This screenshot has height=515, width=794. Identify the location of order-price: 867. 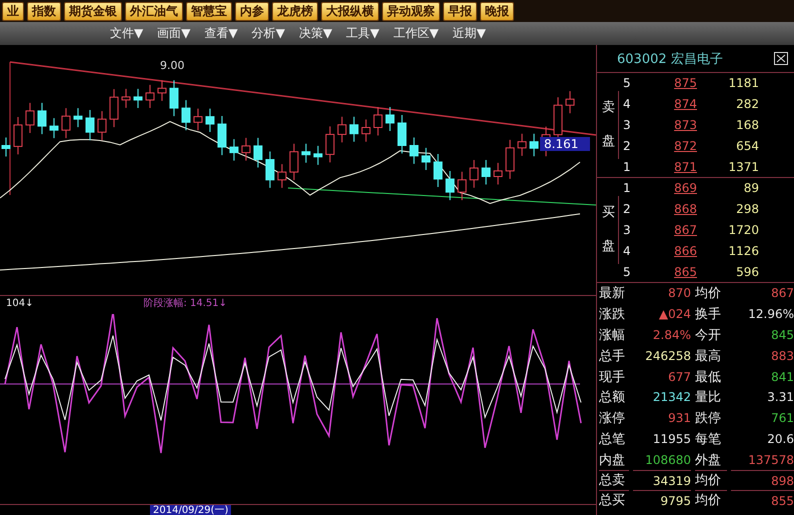
(685, 229).